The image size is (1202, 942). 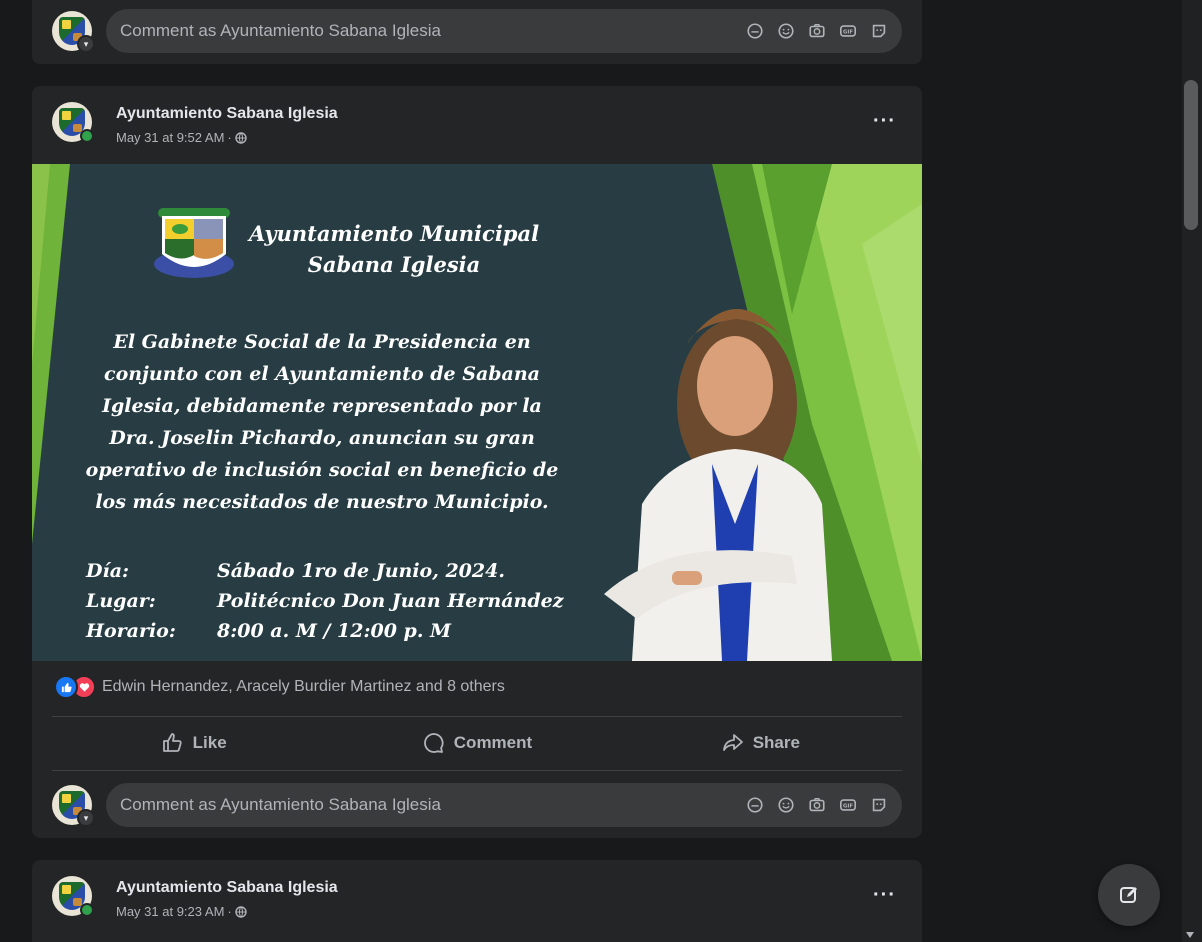 I want to click on flyer-body-line: Iglesia, debidamente representado por la, so click(x=322, y=406).